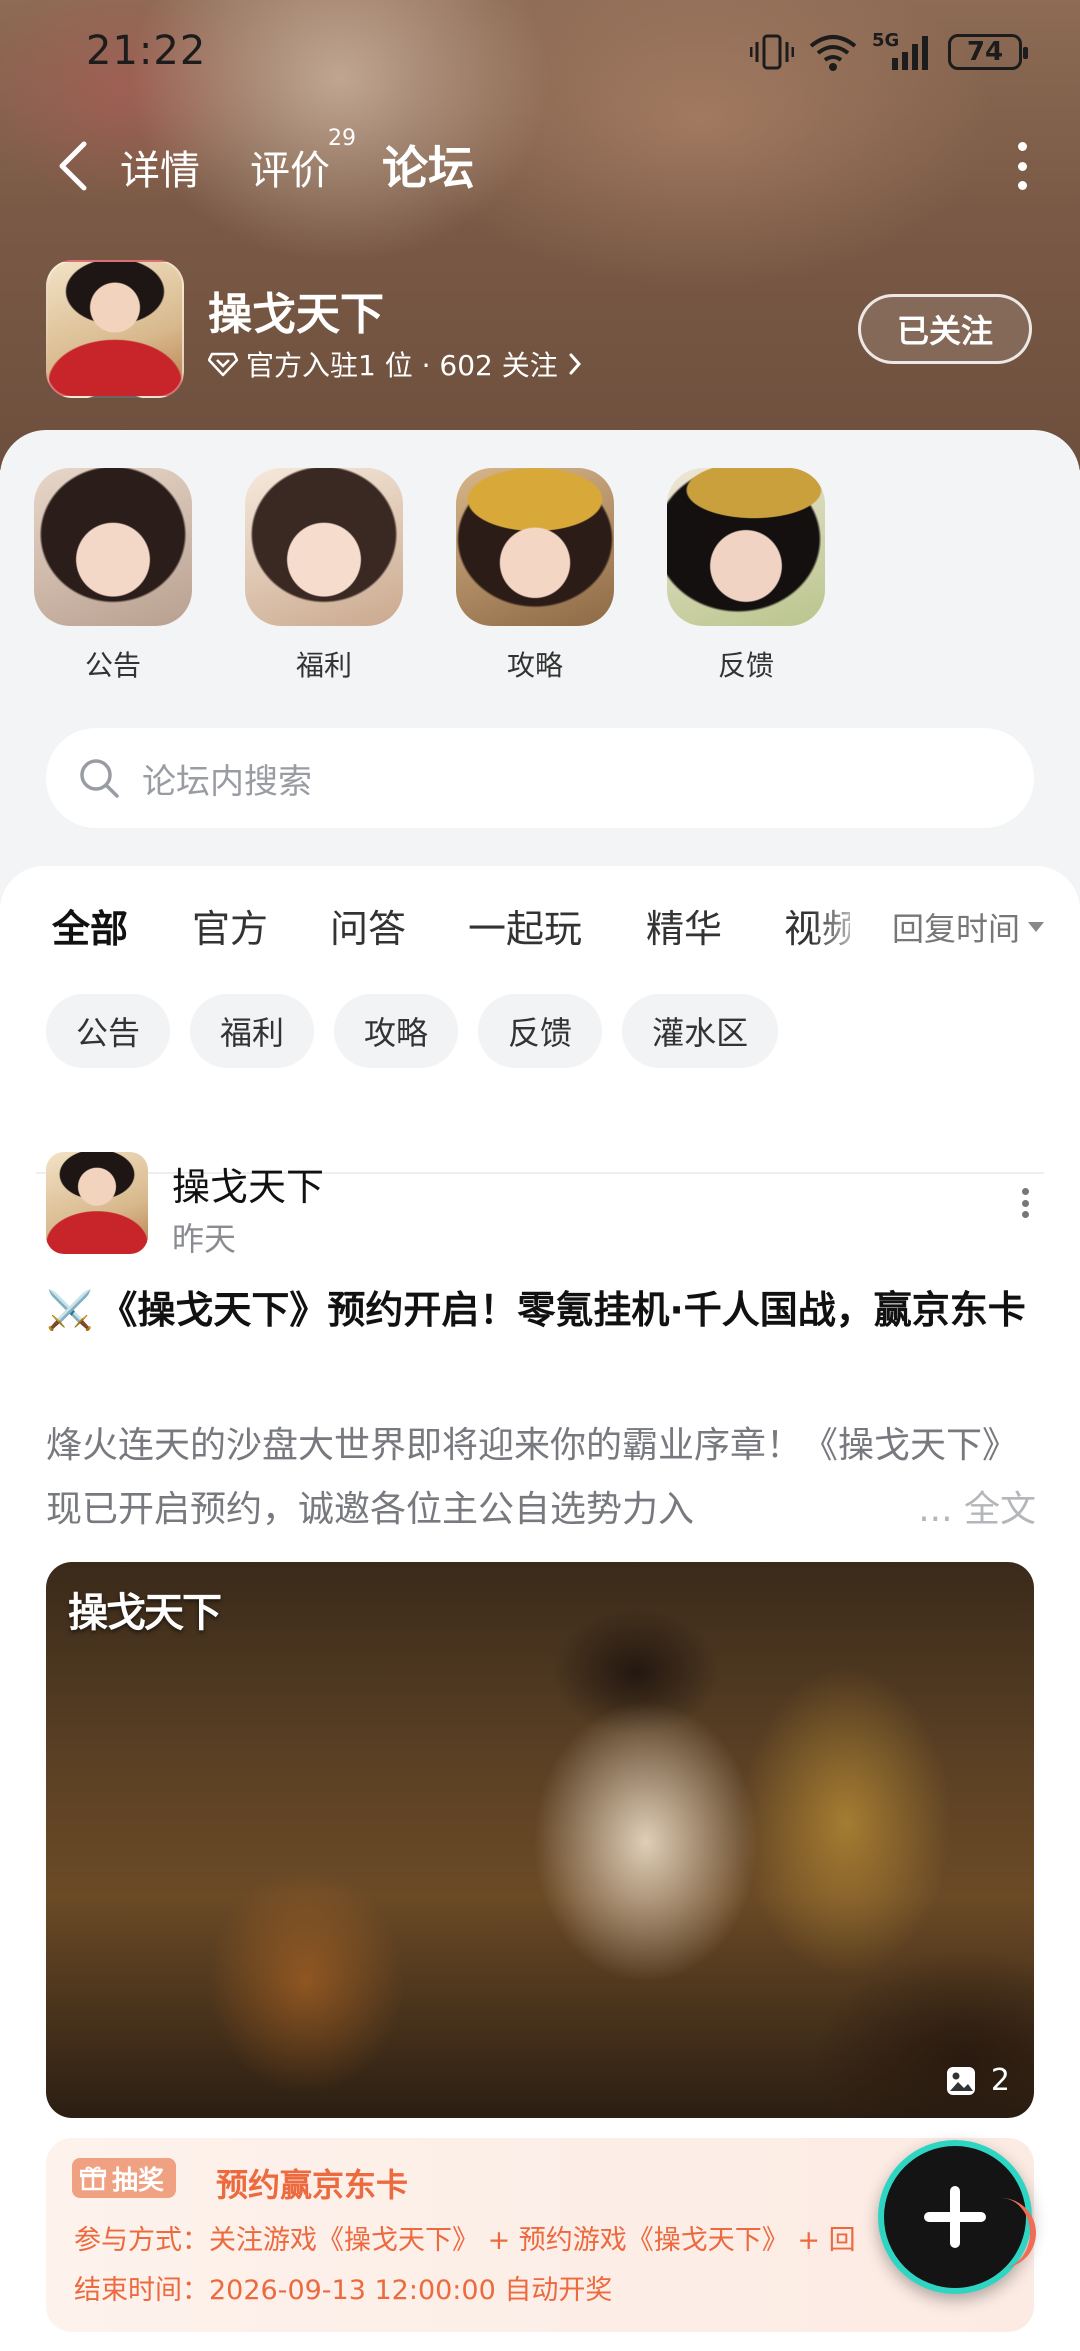  What do you see at coordinates (227, 781) in the screenshot?
I see `search-placeholder: 论坛内搜索` at bounding box center [227, 781].